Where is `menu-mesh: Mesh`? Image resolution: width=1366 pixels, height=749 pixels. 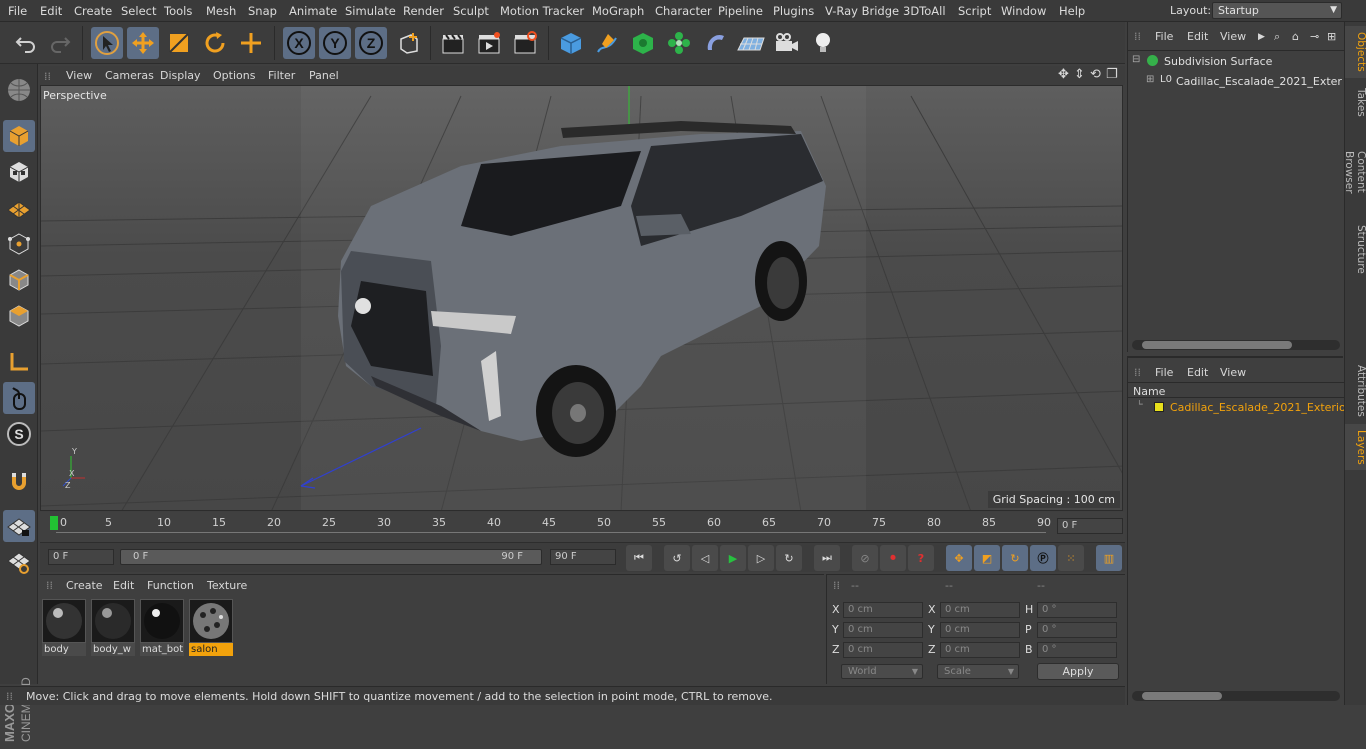 menu-mesh: Mesh is located at coordinates (221, 11).